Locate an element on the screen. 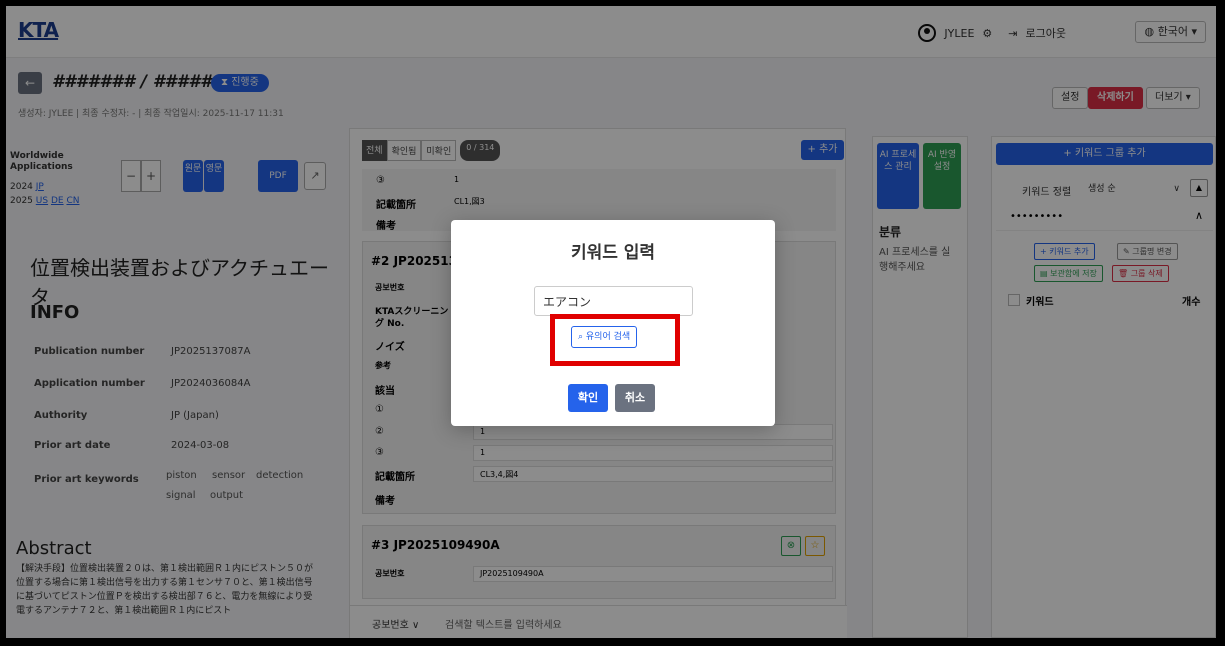 The width and height of the screenshot is (1225, 646). synonym-search-button: ⌕ 유의어 검색 is located at coordinates (604, 337).